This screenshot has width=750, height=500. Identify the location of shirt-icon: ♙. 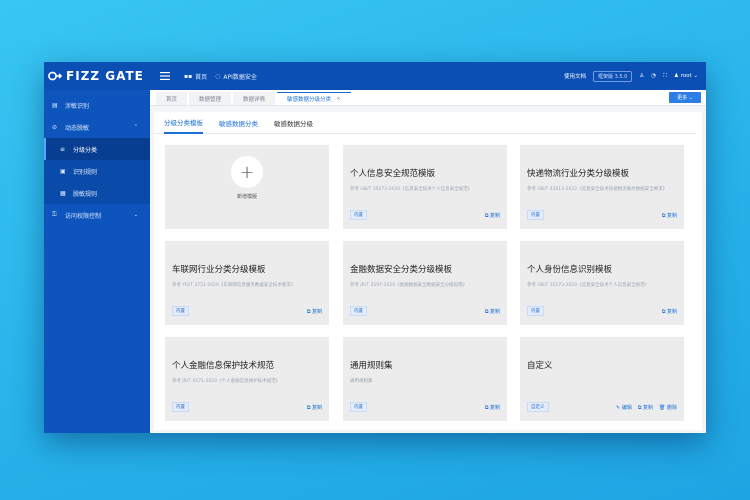
(641, 76).